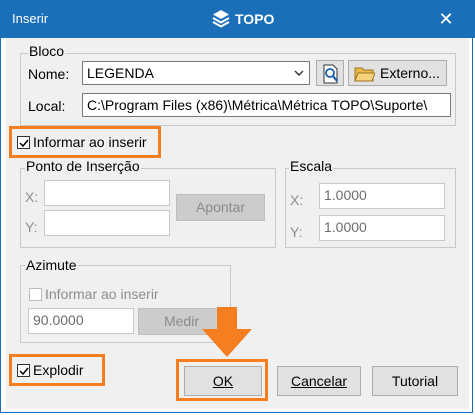  What do you see at coordinates (221, 19) in the screenshot?
I see `topo-logo-icon` at bounding box center [221, 19].